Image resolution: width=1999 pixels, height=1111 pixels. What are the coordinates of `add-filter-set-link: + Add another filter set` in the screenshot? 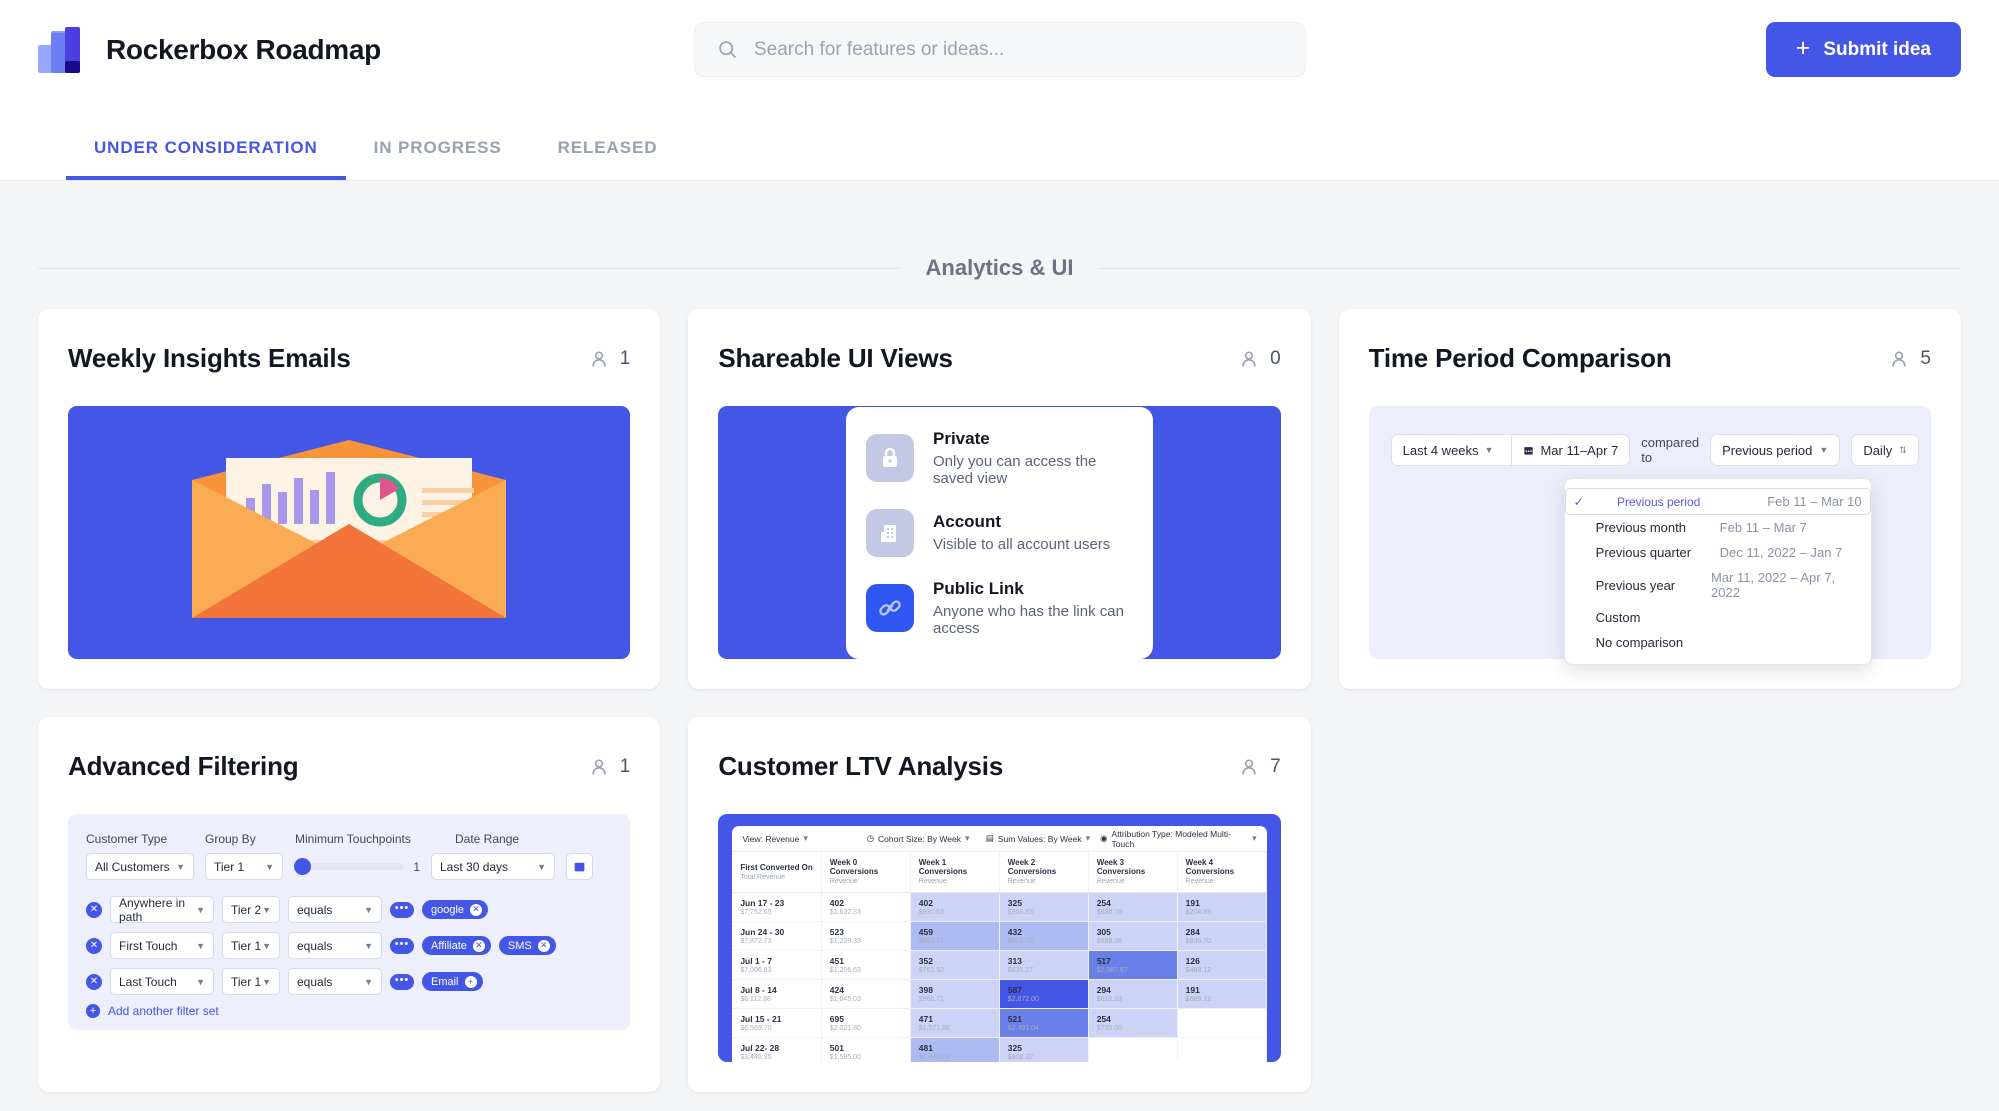 It's located at (349, 1011).